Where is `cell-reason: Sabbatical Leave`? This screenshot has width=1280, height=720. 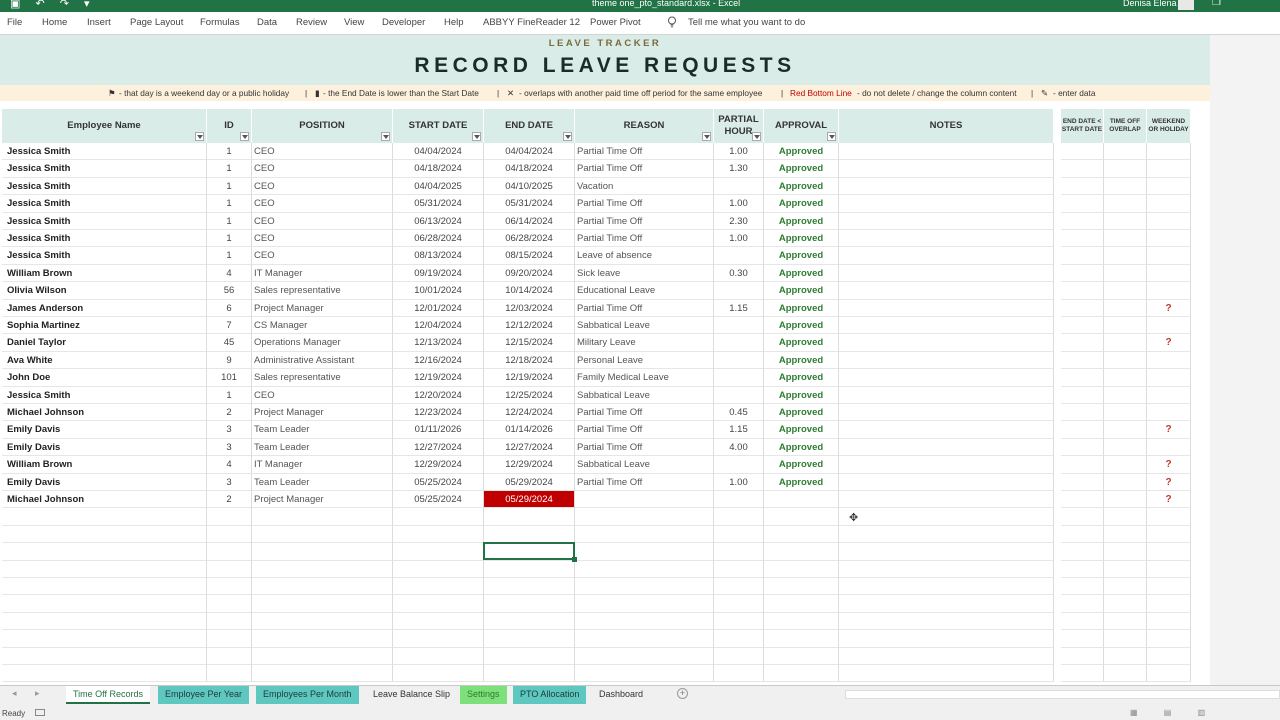
cell-reason: Sabbatical Leave is located at coordinates (644, 465).